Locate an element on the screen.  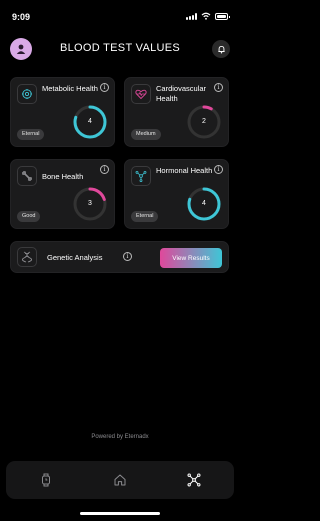
watch-icon is located at coordinates (46, 480).